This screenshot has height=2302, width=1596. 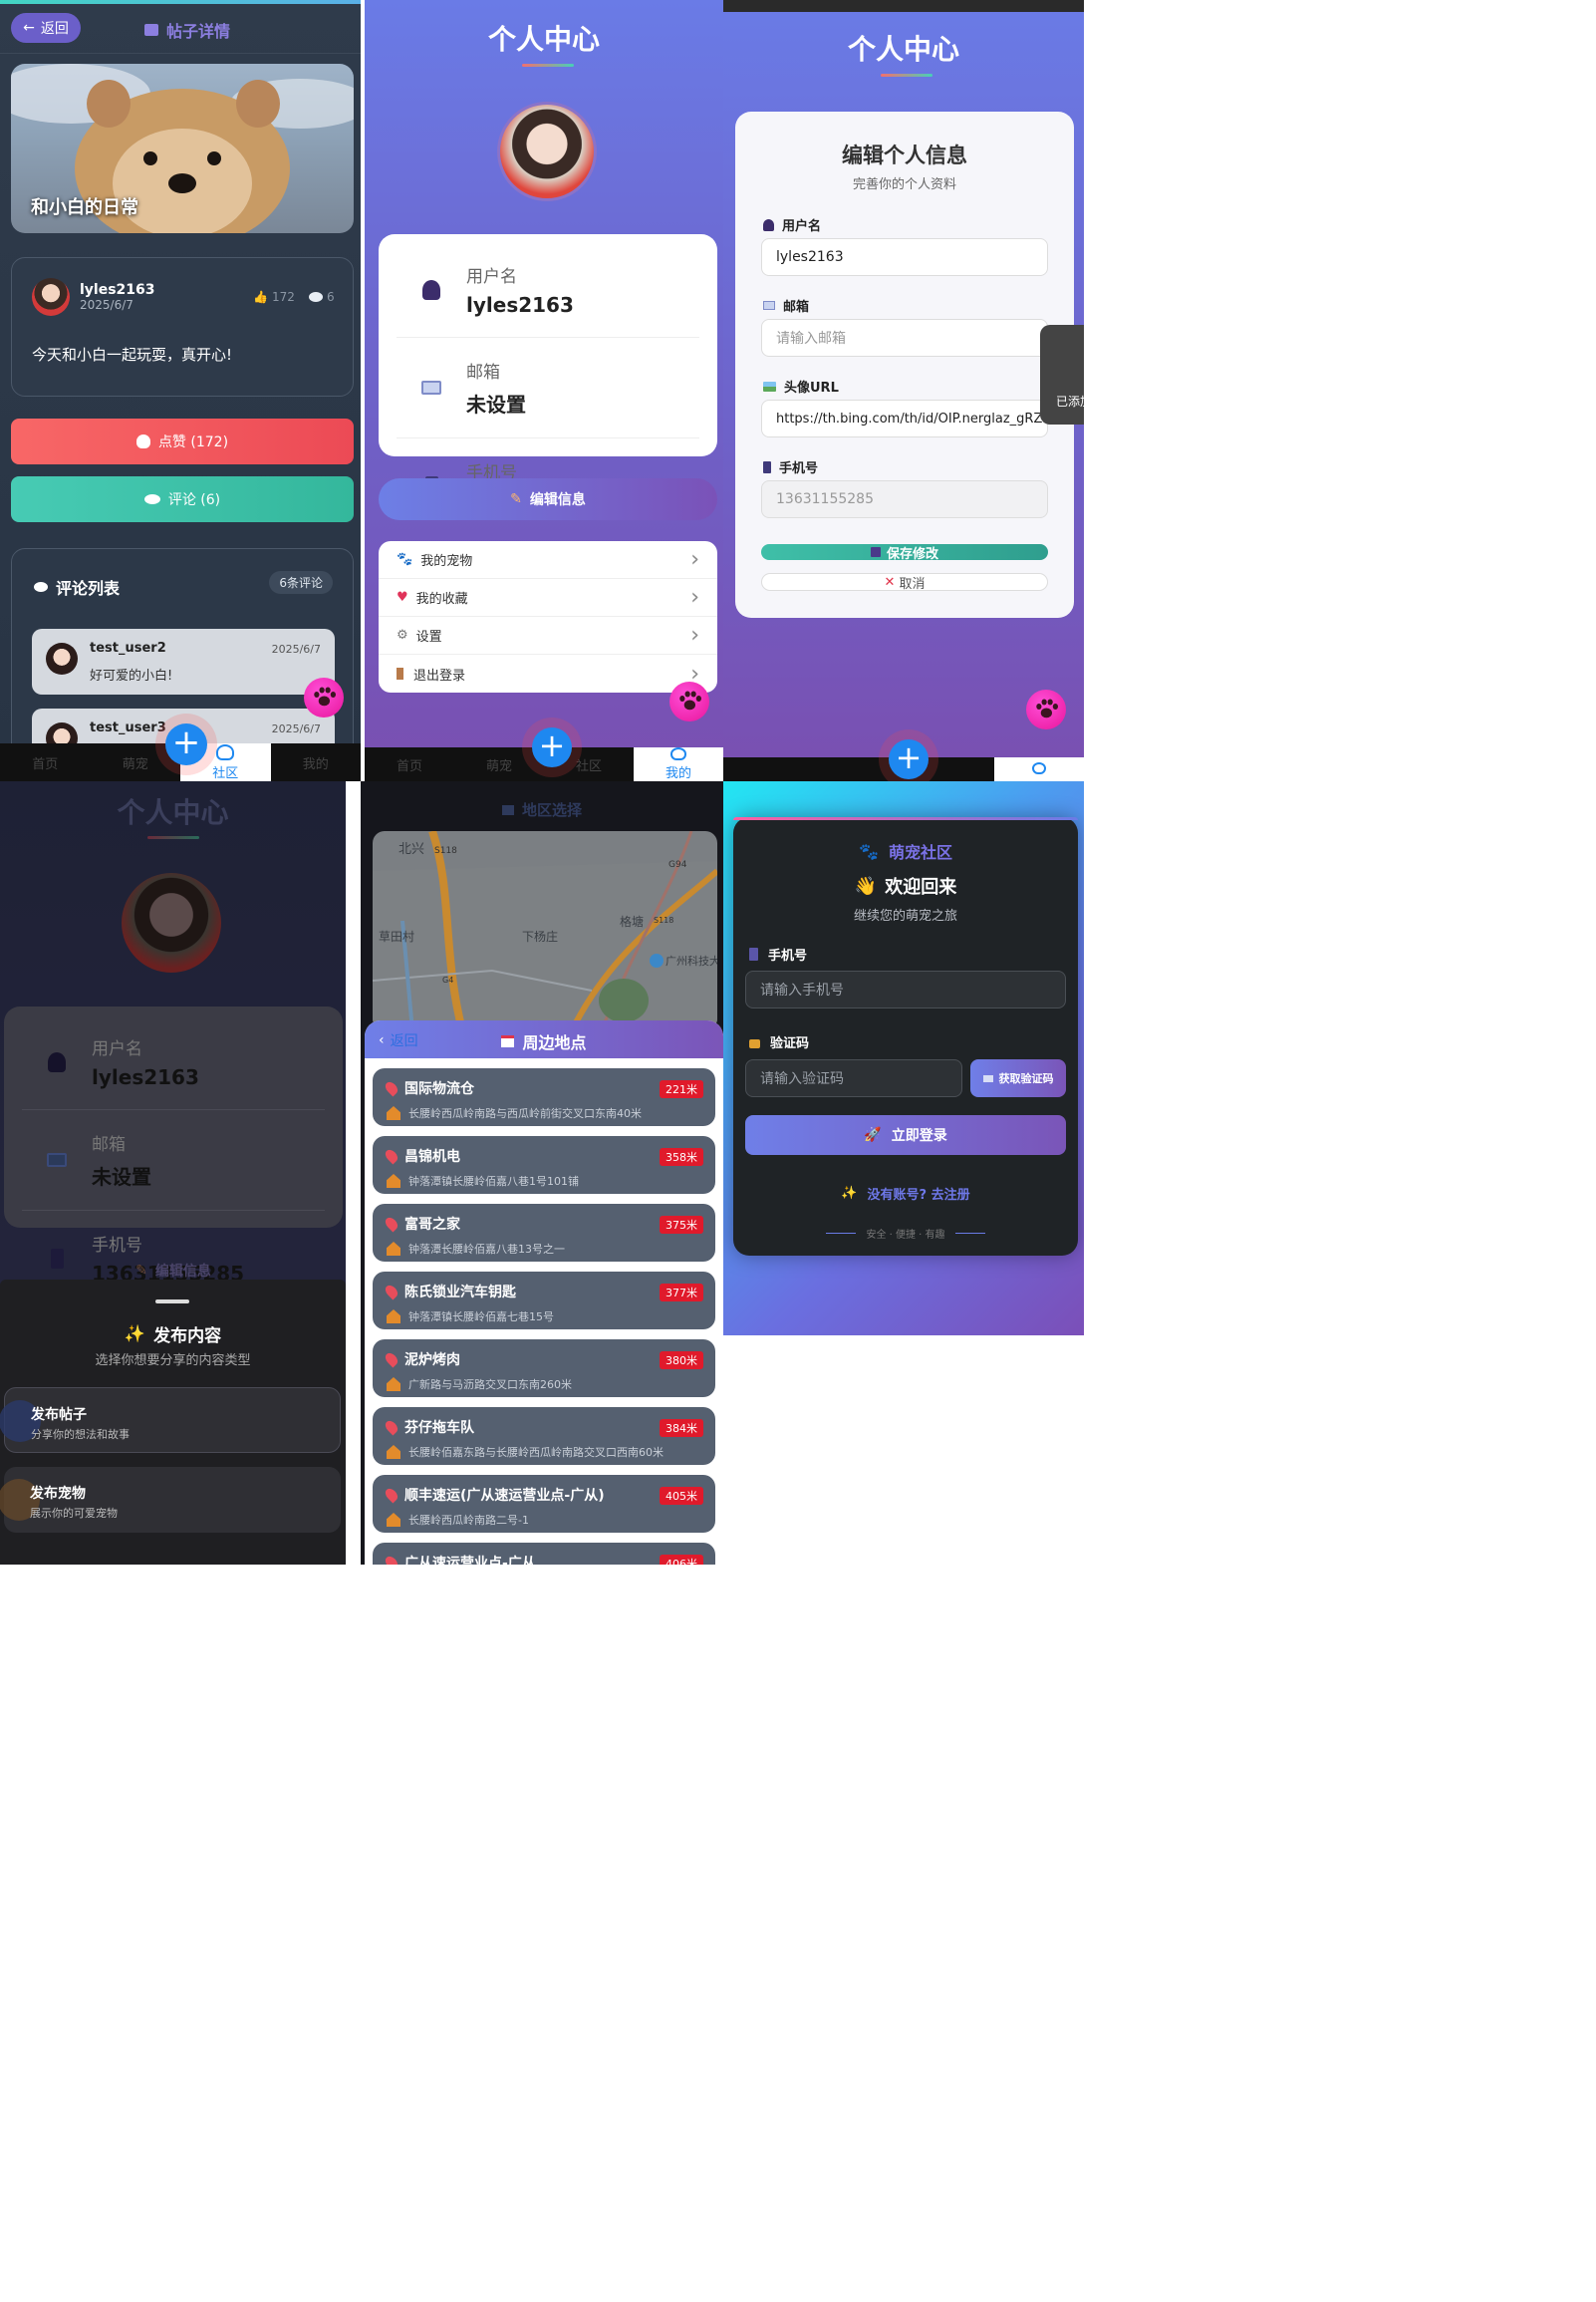 I want to click on tab-pets: 萌宠, so click(x=499, y=764).